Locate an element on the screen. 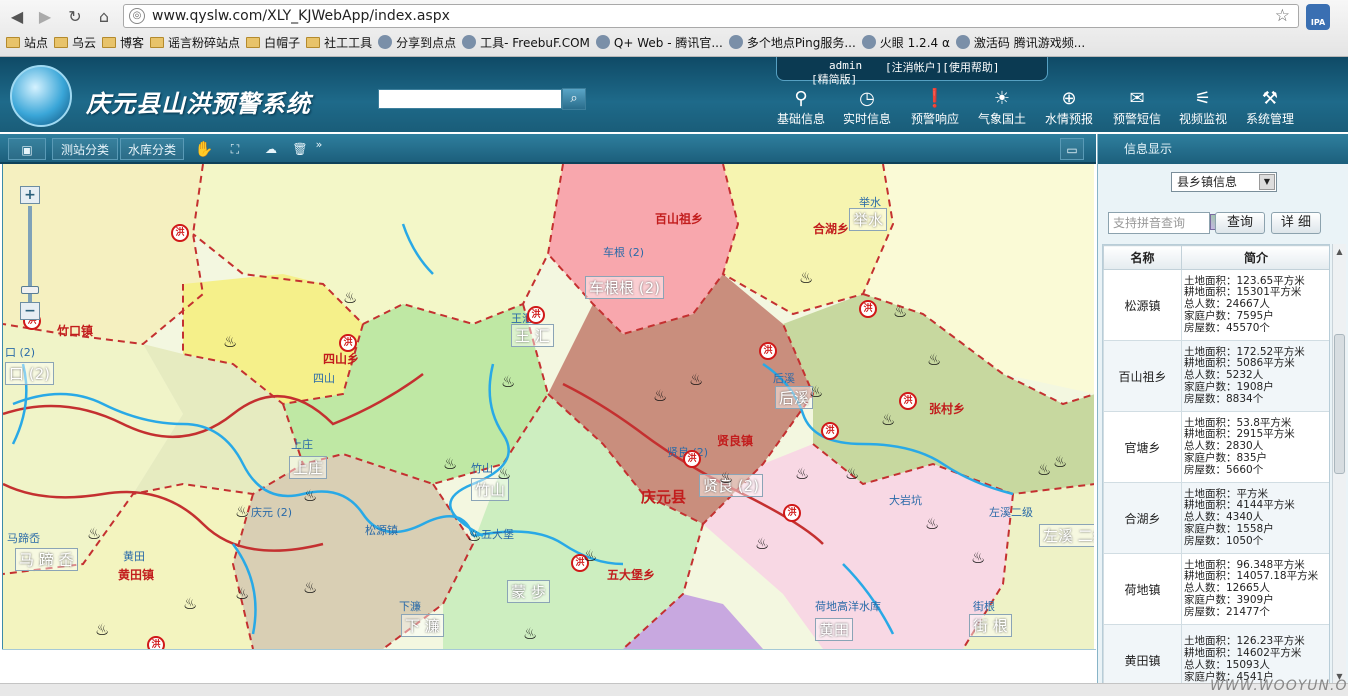  menu-item: ⊕ 水情预报 is located at coordinates (1069, 107).